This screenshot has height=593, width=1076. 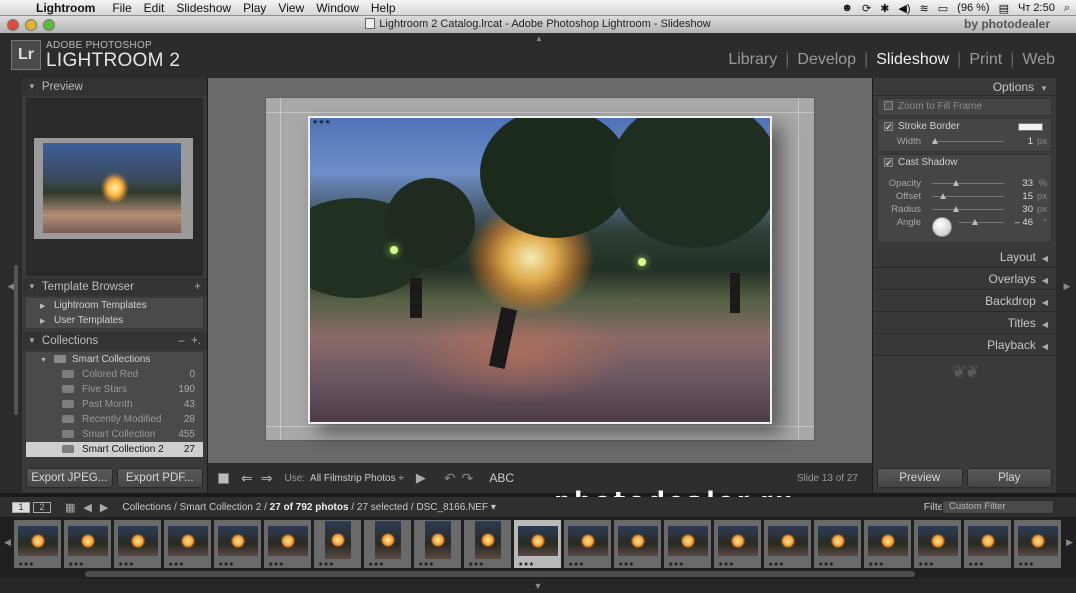 What do you see at coordinates (826, 60) in the screenshot?
I see `module-develop: Develop` at bounding box center [826, 60].